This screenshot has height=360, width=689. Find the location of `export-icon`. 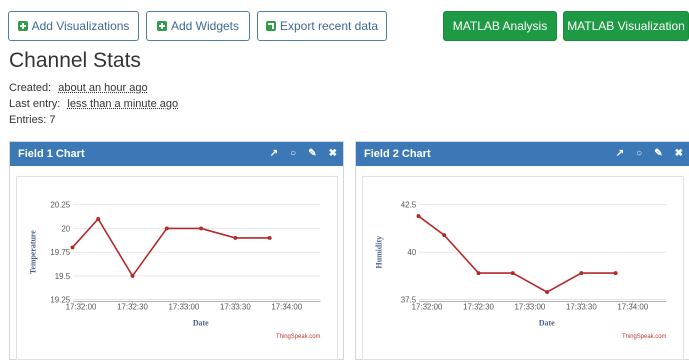

export-icon is located at coordinates (270, 26).